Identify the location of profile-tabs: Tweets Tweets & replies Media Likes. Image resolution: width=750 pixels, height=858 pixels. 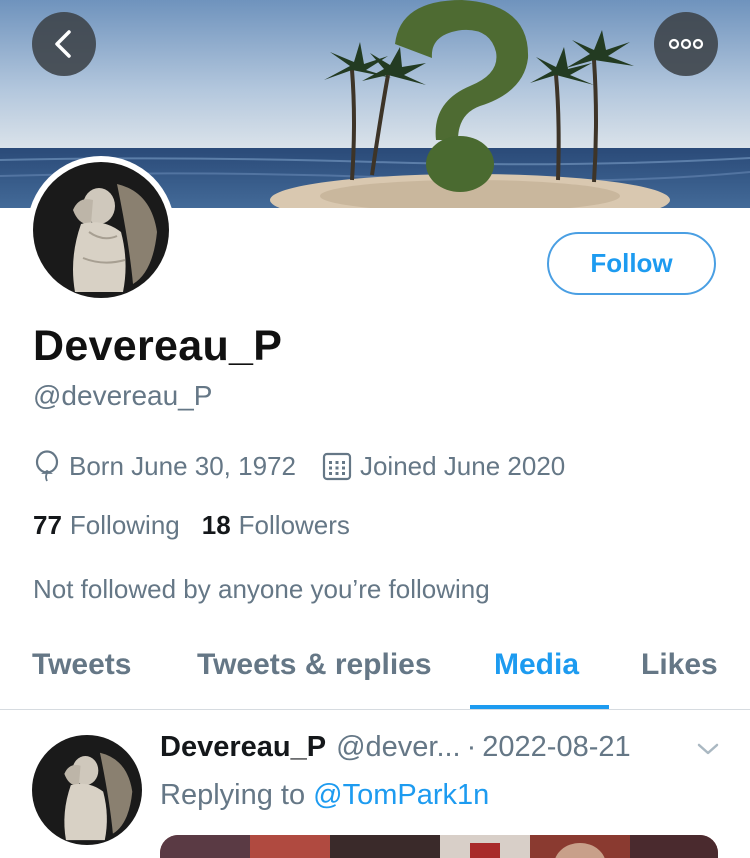
(375, 669).